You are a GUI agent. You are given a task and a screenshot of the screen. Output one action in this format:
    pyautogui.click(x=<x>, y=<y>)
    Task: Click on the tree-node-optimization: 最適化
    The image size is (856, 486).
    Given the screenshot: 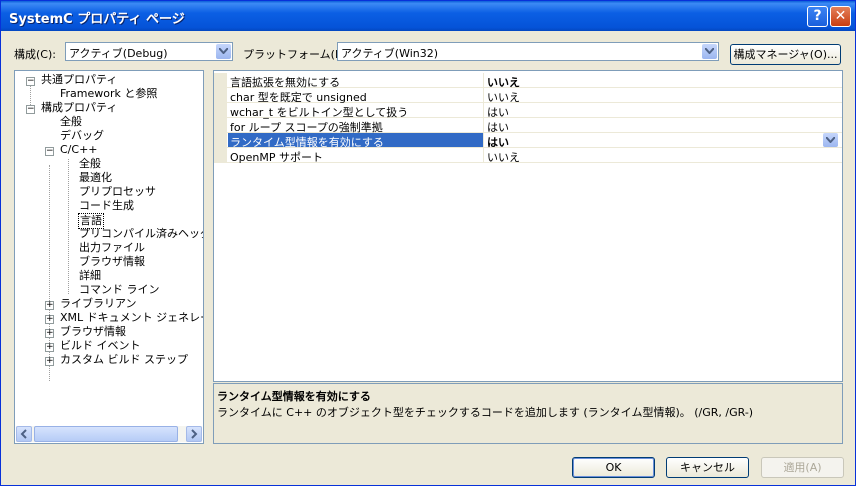 What is the action you would take?
    pyautogui.click(x=95, y=178)
    